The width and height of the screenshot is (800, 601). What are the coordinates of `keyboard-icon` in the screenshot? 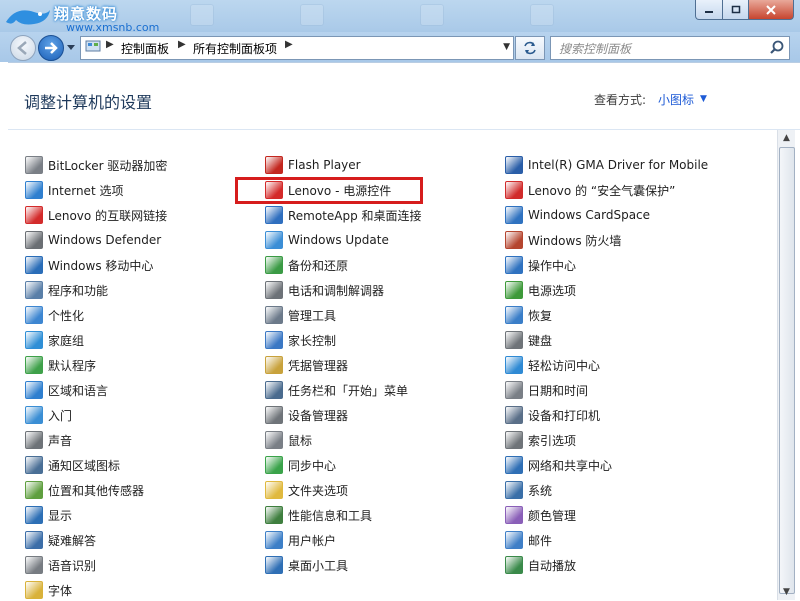 It's located at (514, 340).